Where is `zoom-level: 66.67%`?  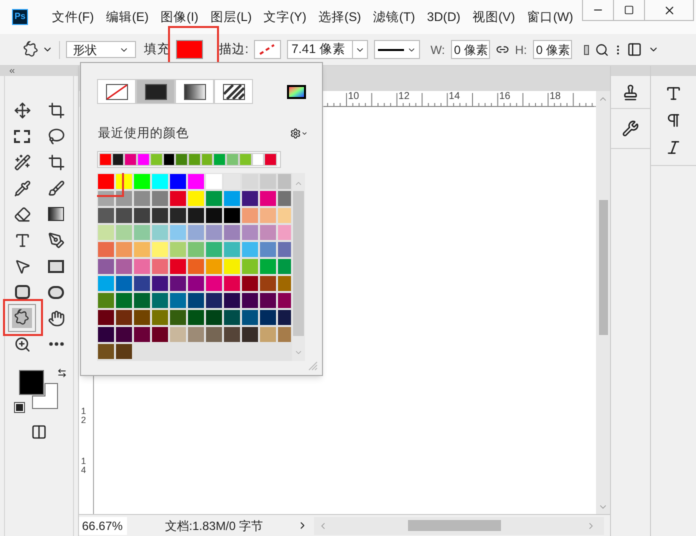
zoom-level: 66.67% is located at coordinates (103, 525).